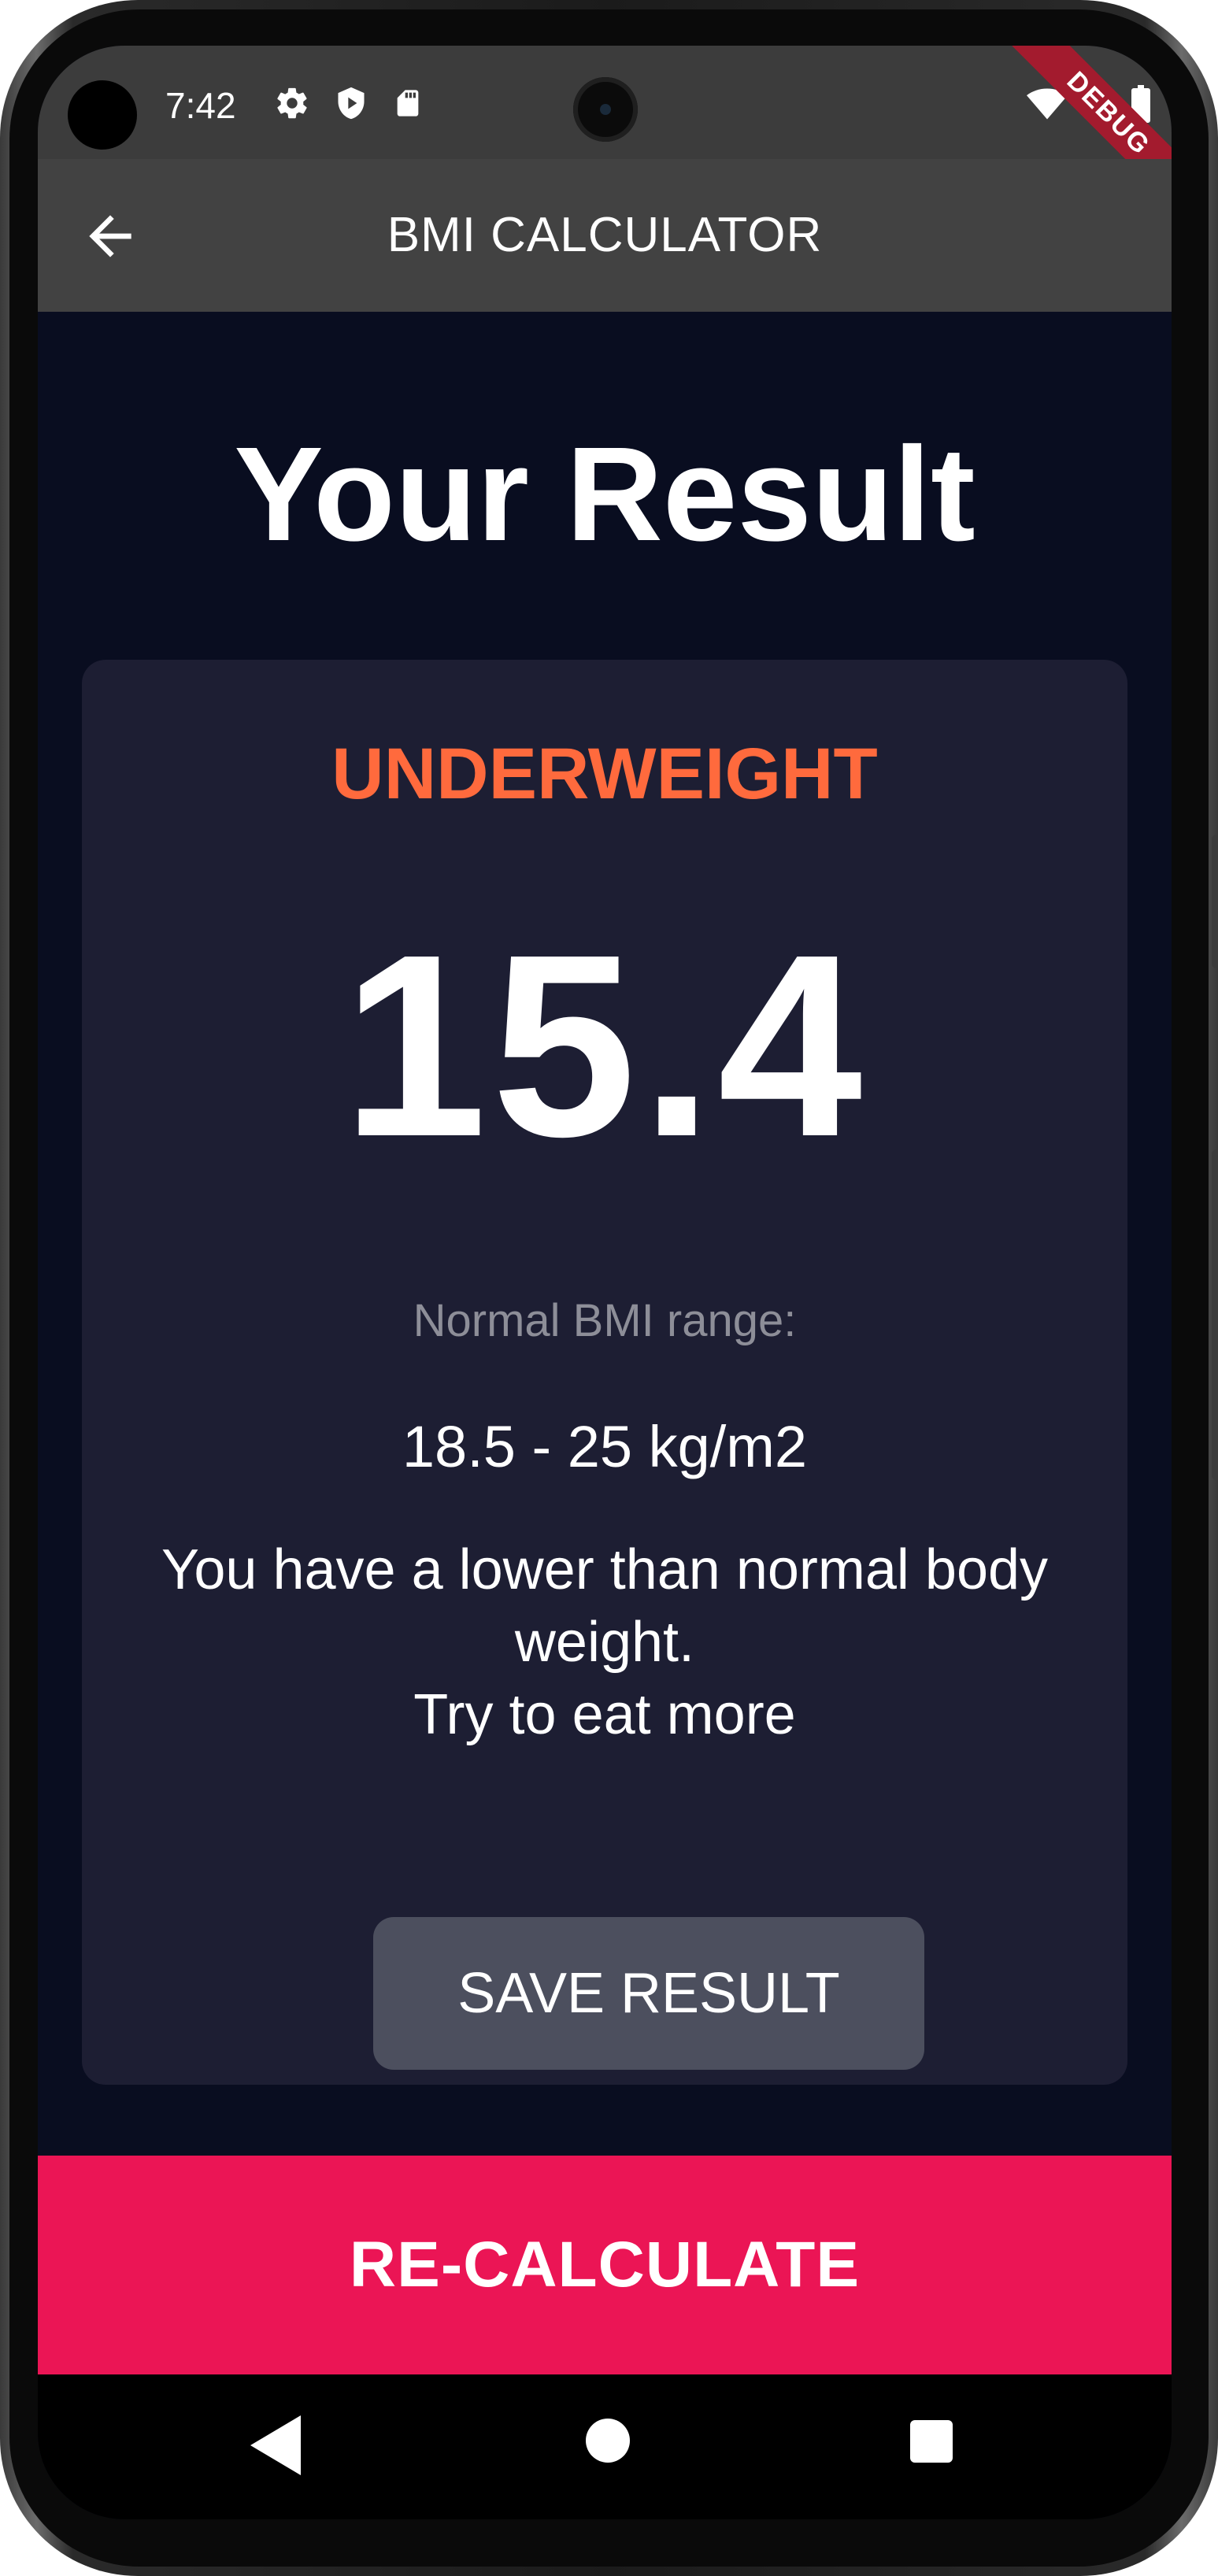 The image size is (1218, 2576). What do you see at coordinates (292, 105) in the screenshot?
I see `gear-icon` at bounding box center [292, 105].